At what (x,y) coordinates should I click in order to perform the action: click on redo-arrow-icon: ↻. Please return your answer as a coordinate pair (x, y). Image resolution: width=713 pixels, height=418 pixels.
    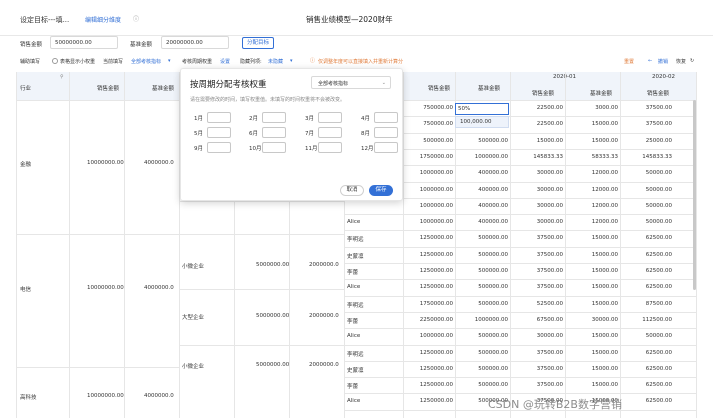
    Looking at the image, I should click on (692, 61).